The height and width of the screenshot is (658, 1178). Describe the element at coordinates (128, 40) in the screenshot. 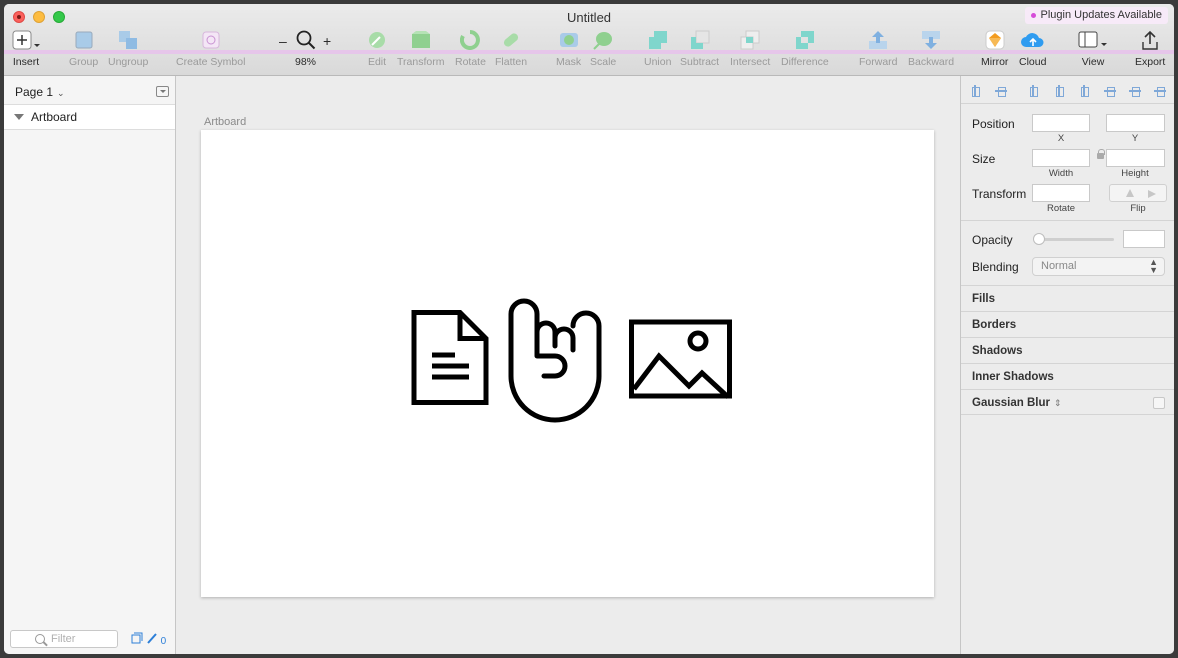

I see `ungroup-icon` at that location.